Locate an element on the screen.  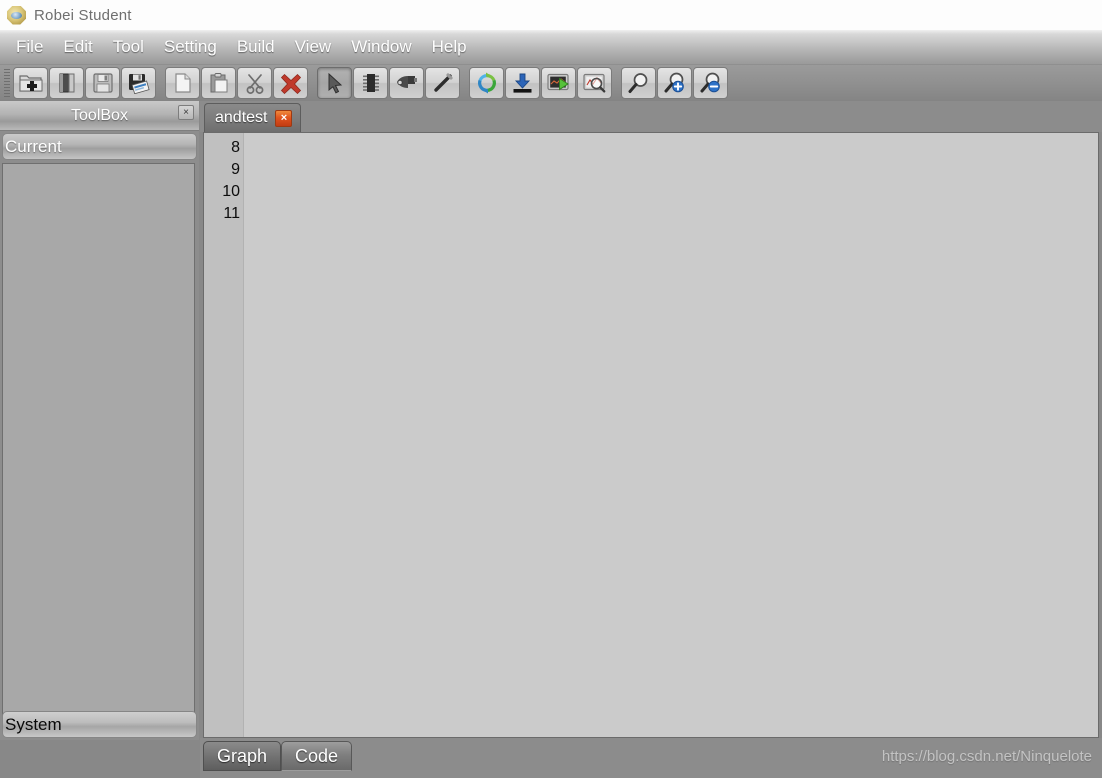
download-button is located at coordinates (522, 83).